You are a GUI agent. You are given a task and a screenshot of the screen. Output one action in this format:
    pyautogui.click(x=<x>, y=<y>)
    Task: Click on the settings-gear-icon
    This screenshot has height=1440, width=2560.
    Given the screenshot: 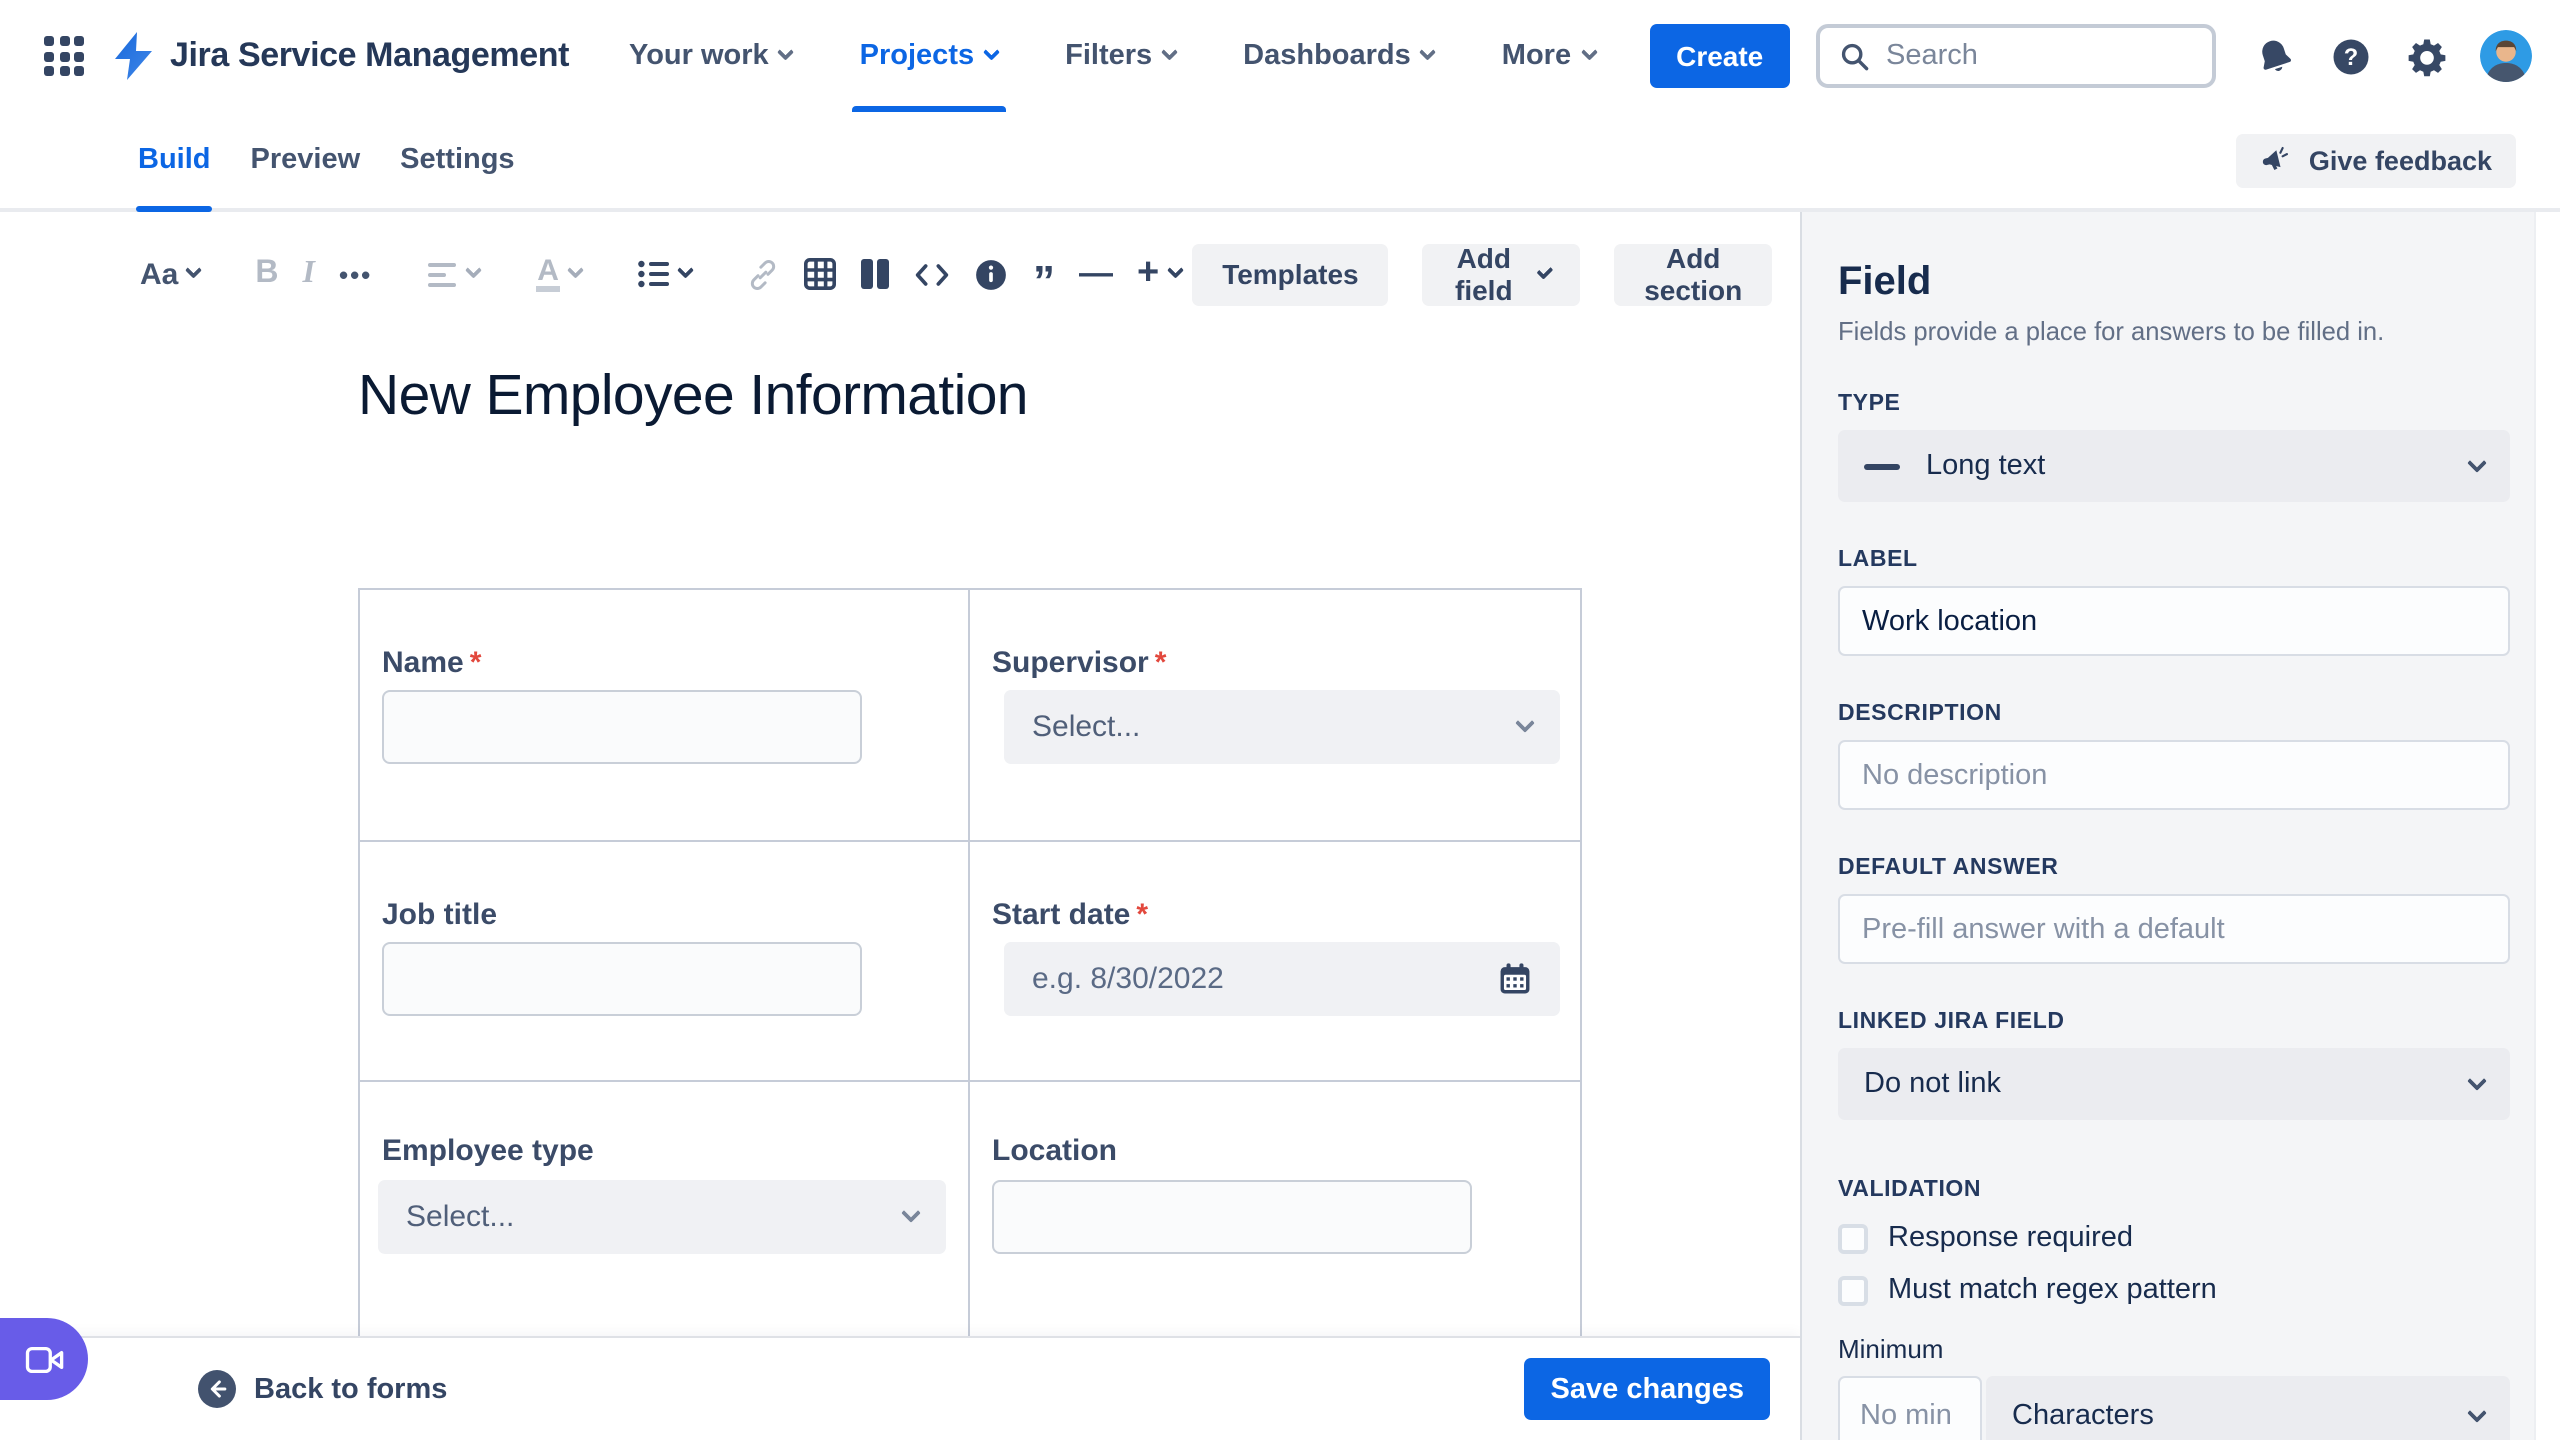 What is the action you would take?
    pyautogui.click(x=2426, y=56)
    